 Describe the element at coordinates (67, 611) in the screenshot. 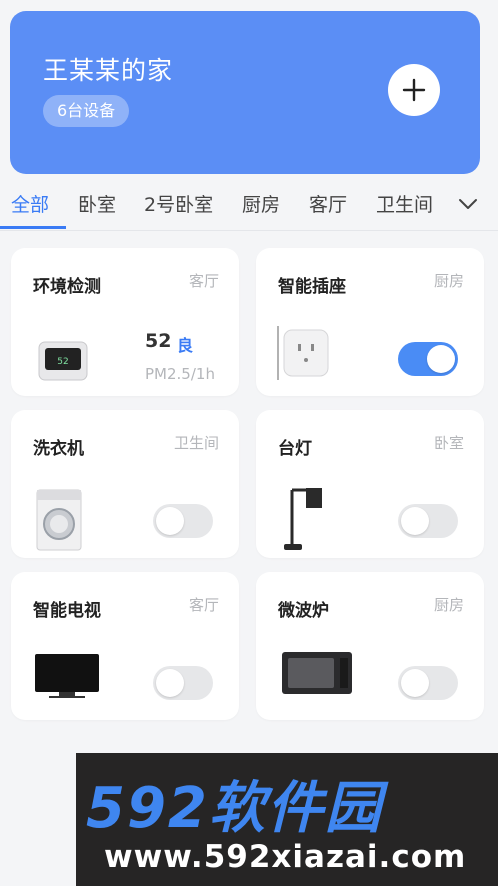

I see `device-name: 智能电视` at that location.